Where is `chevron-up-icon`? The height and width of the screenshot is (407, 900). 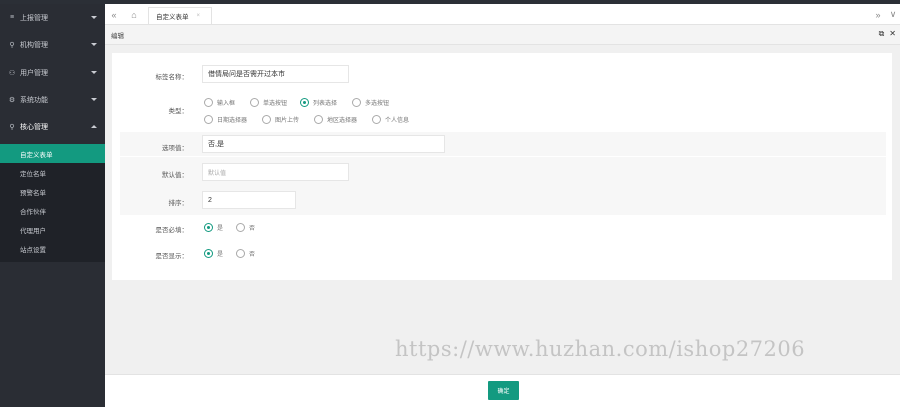
chevron-up-icon is located at coordinates (94, 126).